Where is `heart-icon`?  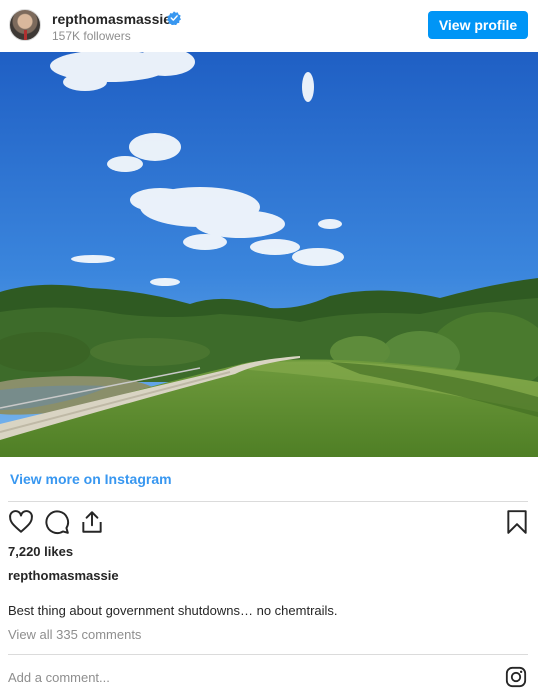
heart-icon is located at coordinates (21, 522).